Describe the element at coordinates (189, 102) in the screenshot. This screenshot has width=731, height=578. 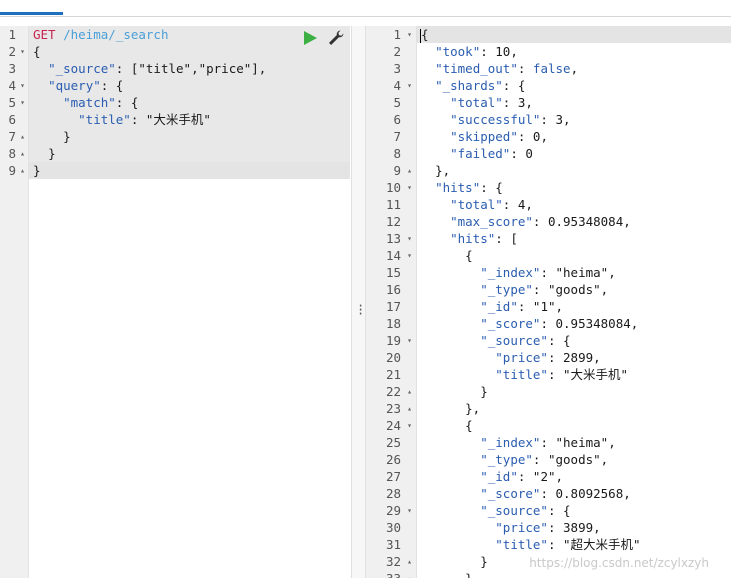
I see `request-code-line: "match": {` at that location.